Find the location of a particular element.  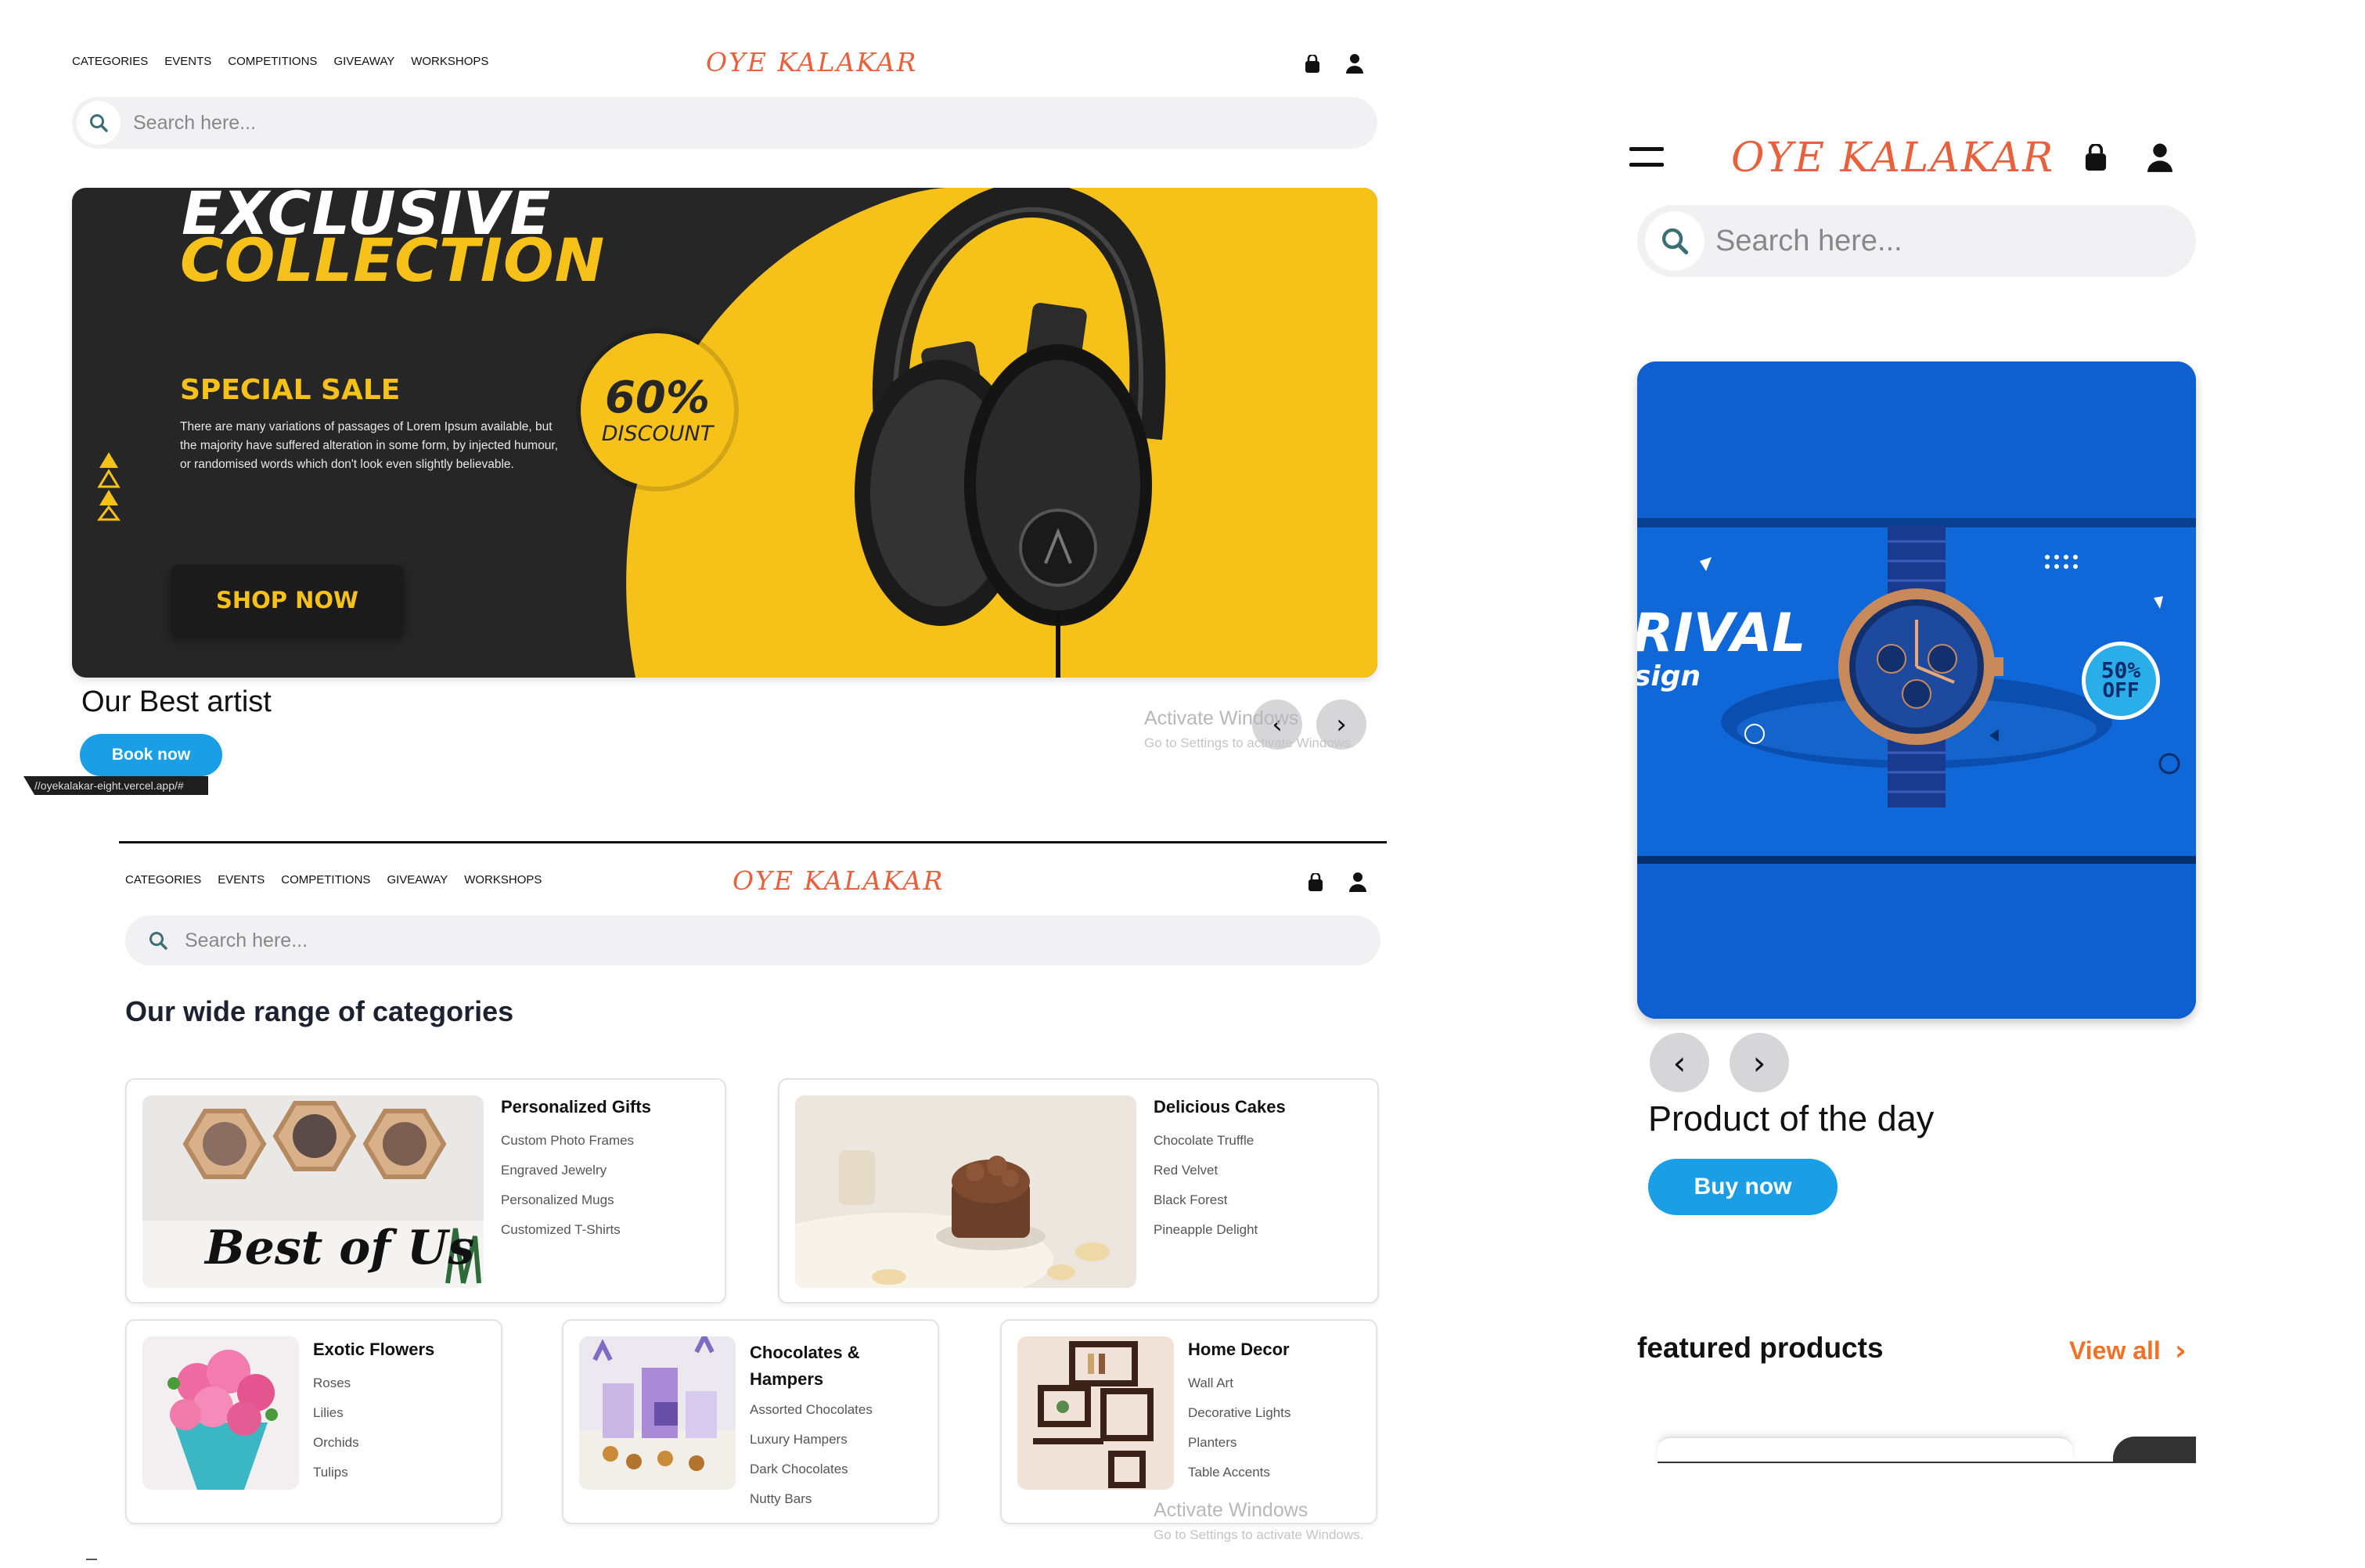

list-item: Red Velvet is located at coordinates (1206, 1171).